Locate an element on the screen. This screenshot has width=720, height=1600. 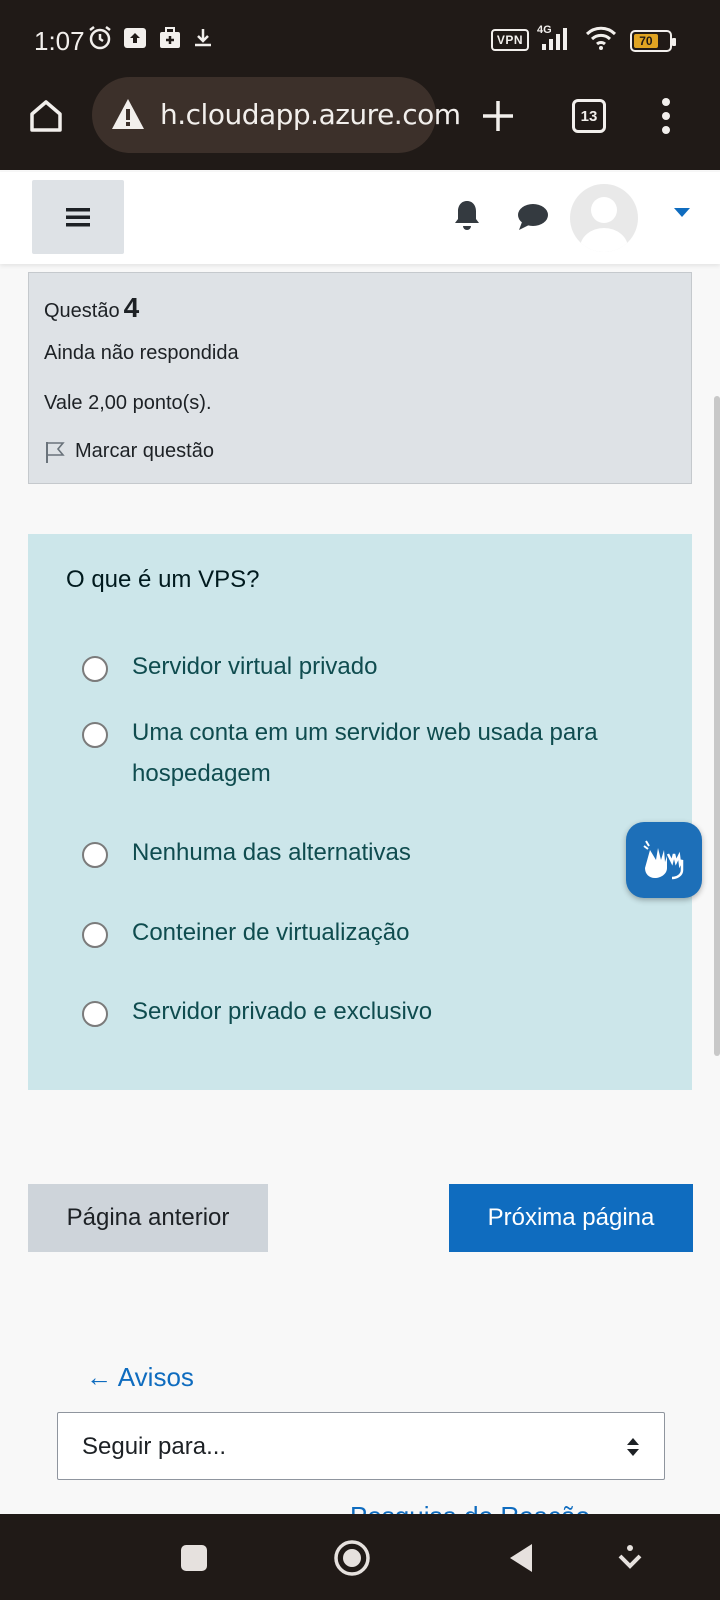
question-number: Questão 4 is located at coordinates (91, 308).